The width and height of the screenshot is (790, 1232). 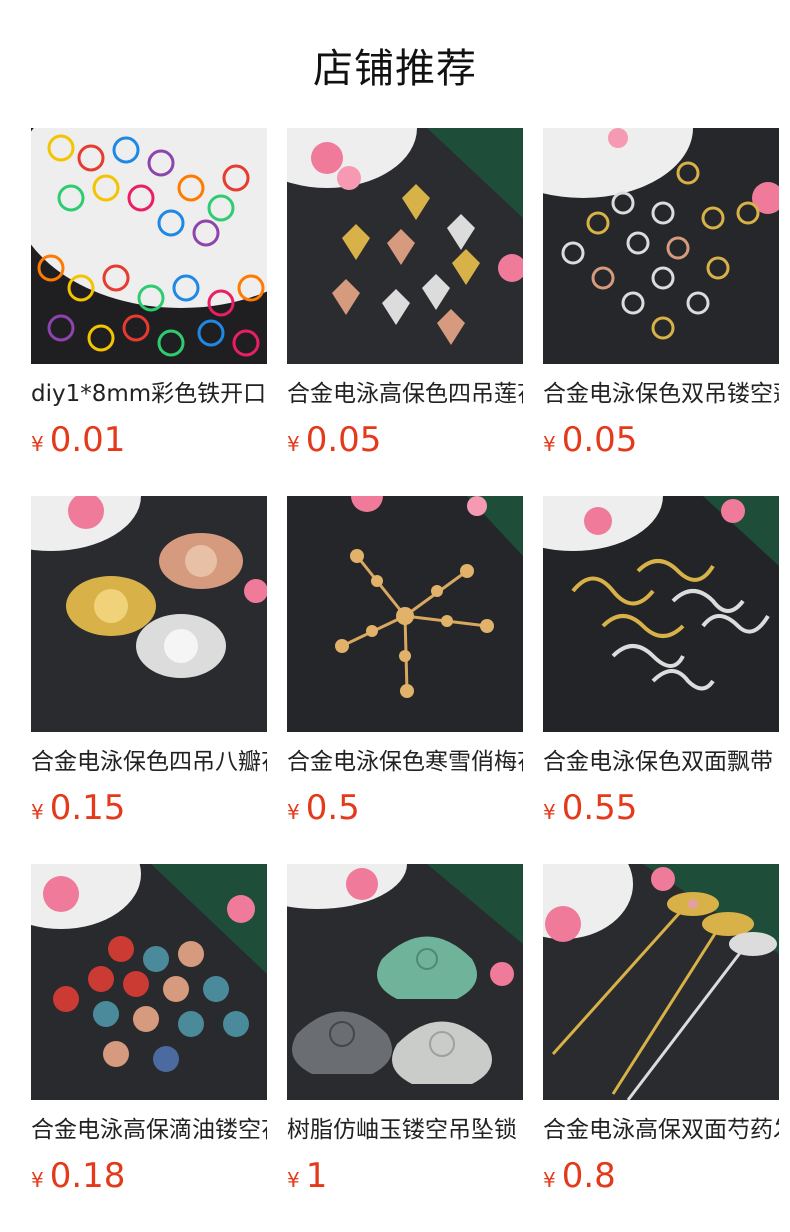 I want to click on product-card: 合金电泳高保双面芍药发簪 ¥0.8, so click(x=661, y=1030).